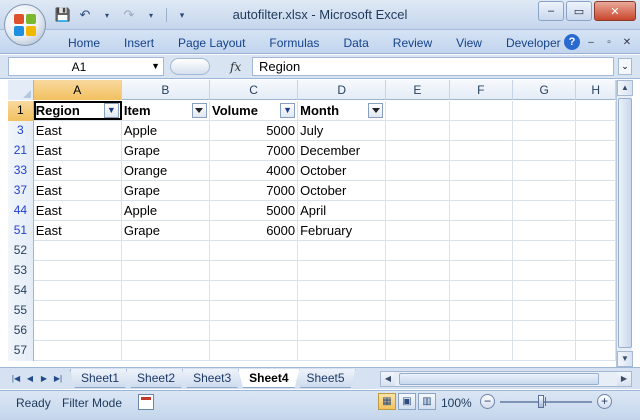 This screenshot has height=420, width=640. I want to click on filter-active-icon: ▼, so click(288, 110).